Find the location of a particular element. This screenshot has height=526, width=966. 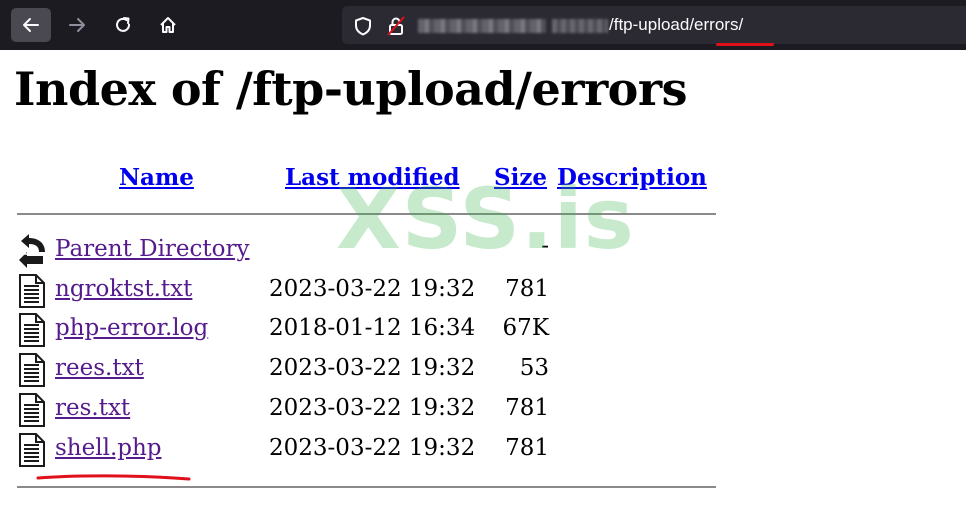

home-button is located at coordinates (168, 25).